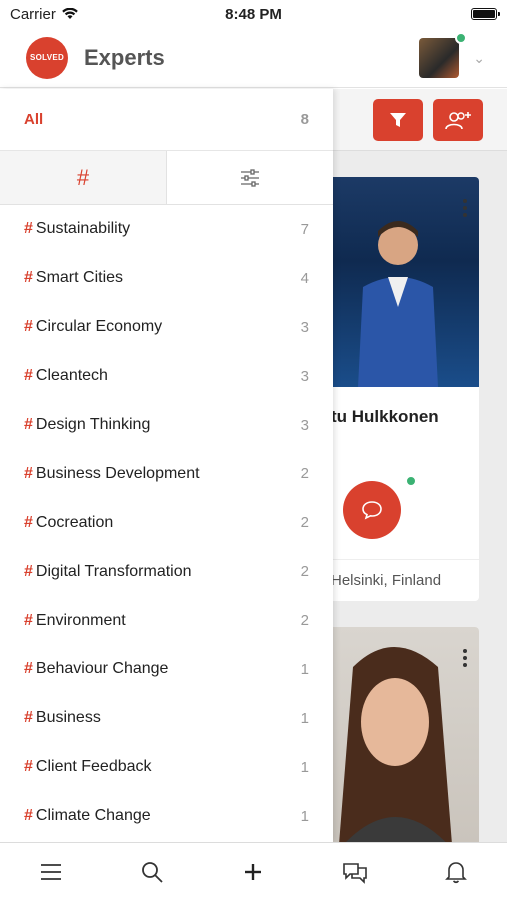 The width and height of the screenshot is (507, 900). What do you see at coordinates (152, 872) in the screenshot?
I see `search-icon` at bounding box center [152, 872].